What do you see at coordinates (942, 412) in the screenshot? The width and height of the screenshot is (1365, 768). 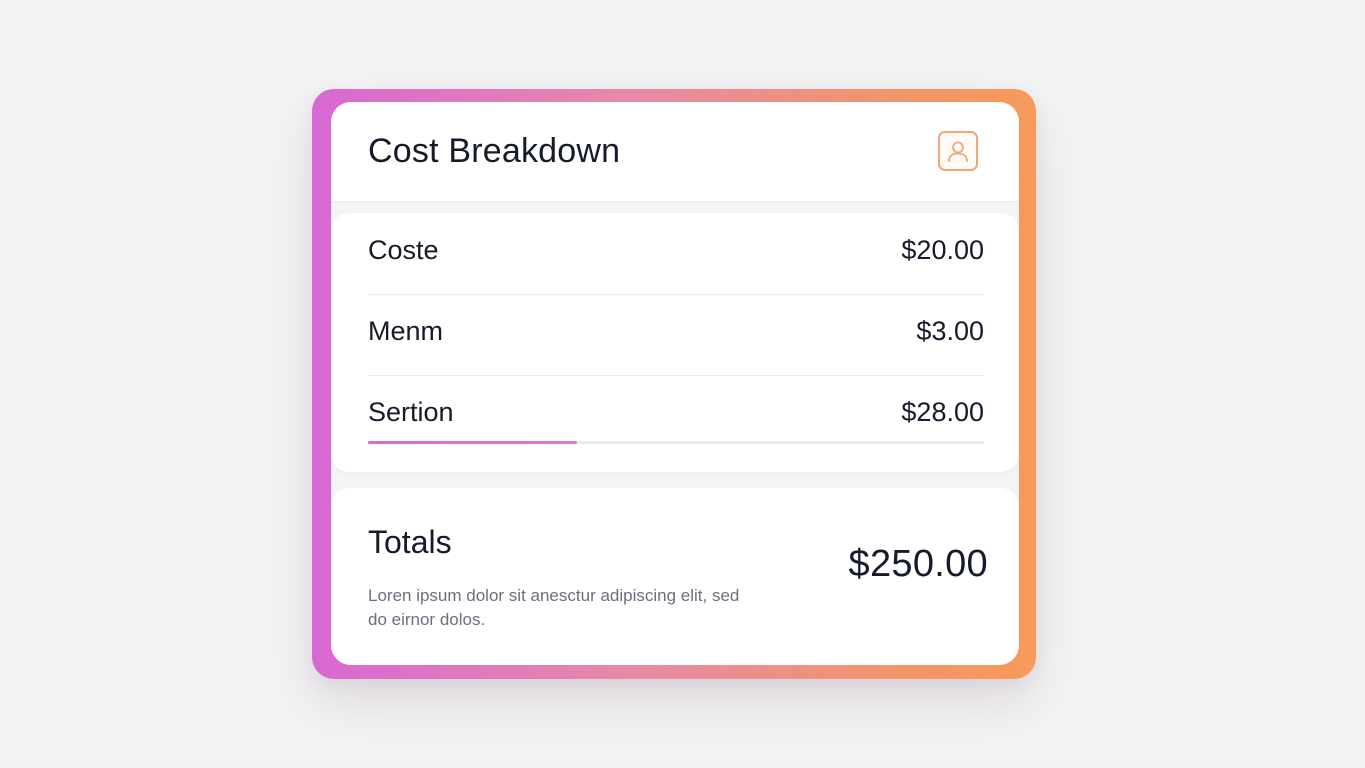 I see `cost-item-value: $28.00` at bounding box center [942, 412].